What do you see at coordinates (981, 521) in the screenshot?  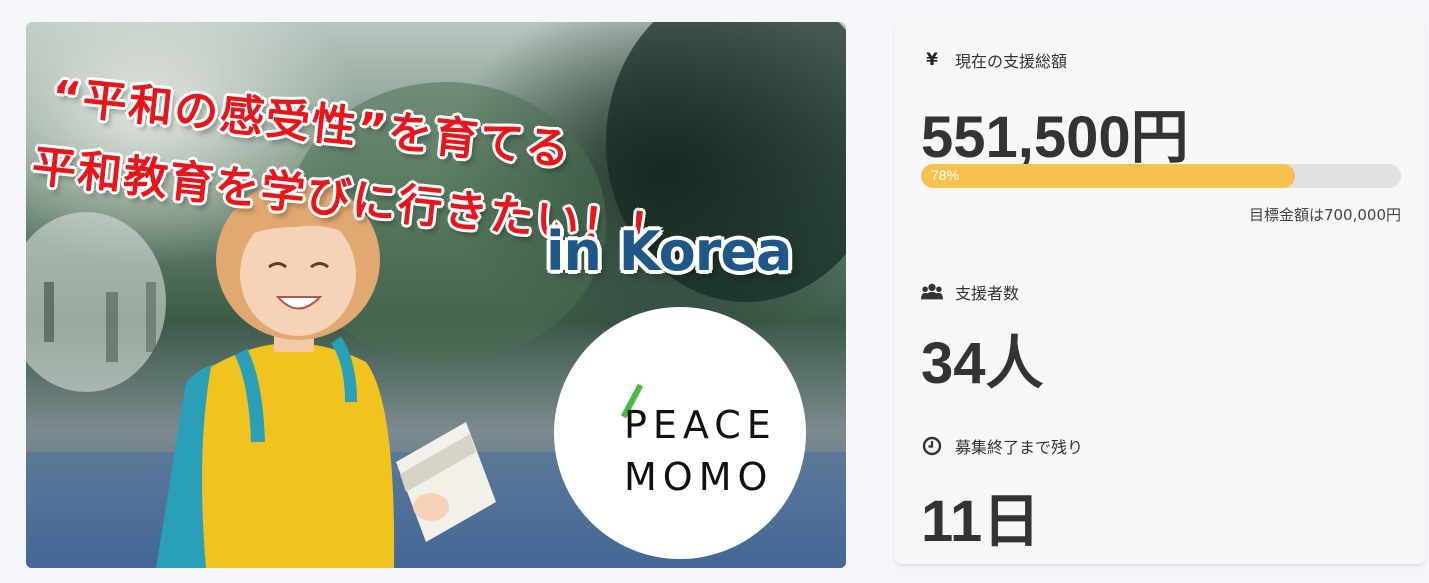 I see `remaining-value: 11日` at bounding box center [981, 521].